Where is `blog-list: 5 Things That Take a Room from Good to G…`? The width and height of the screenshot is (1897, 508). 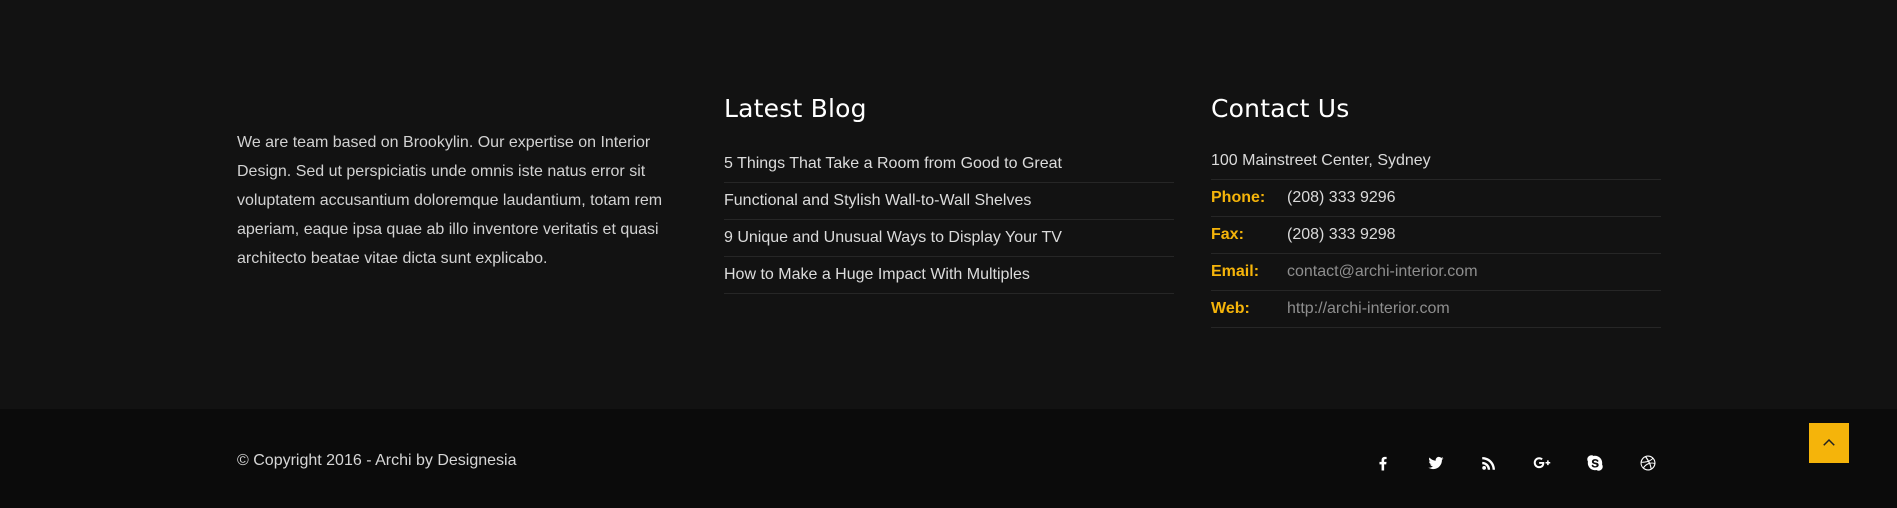 blog-list: 5 Things That Take a Room from Good to G… is located at coordinates (949, 220).